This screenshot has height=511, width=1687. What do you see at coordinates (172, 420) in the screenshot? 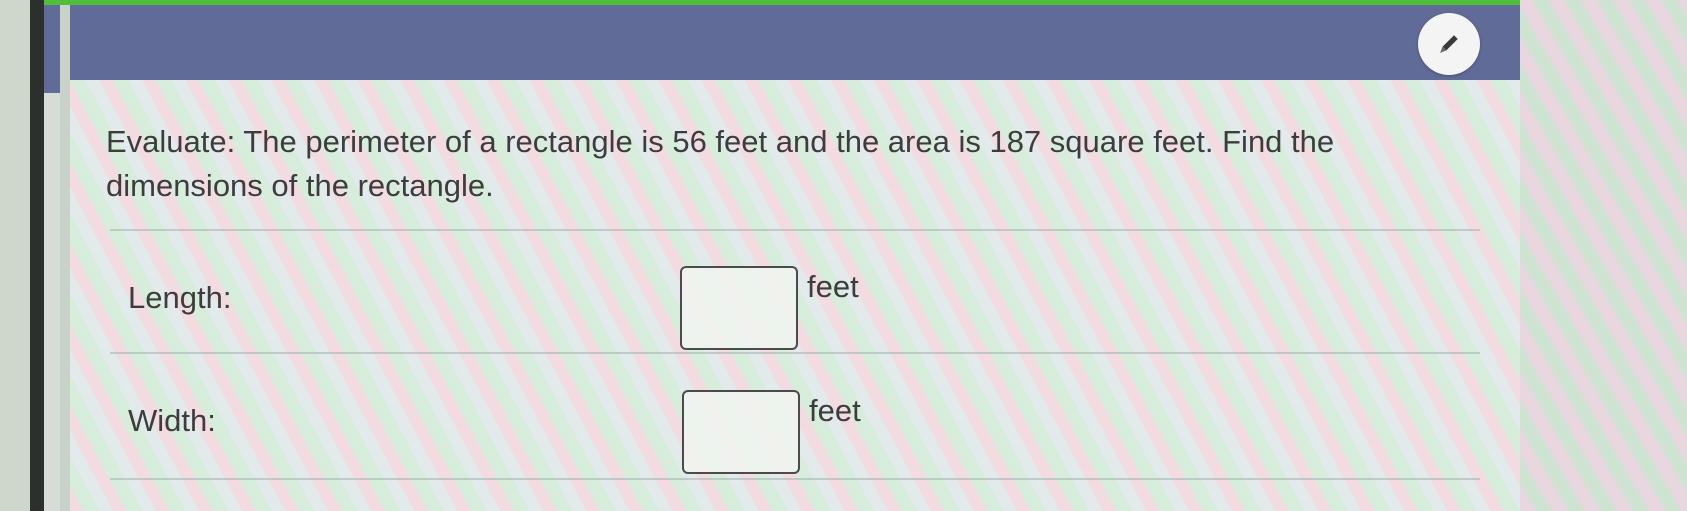
I see `width-label: Width:` at bounding box center [172, 420].